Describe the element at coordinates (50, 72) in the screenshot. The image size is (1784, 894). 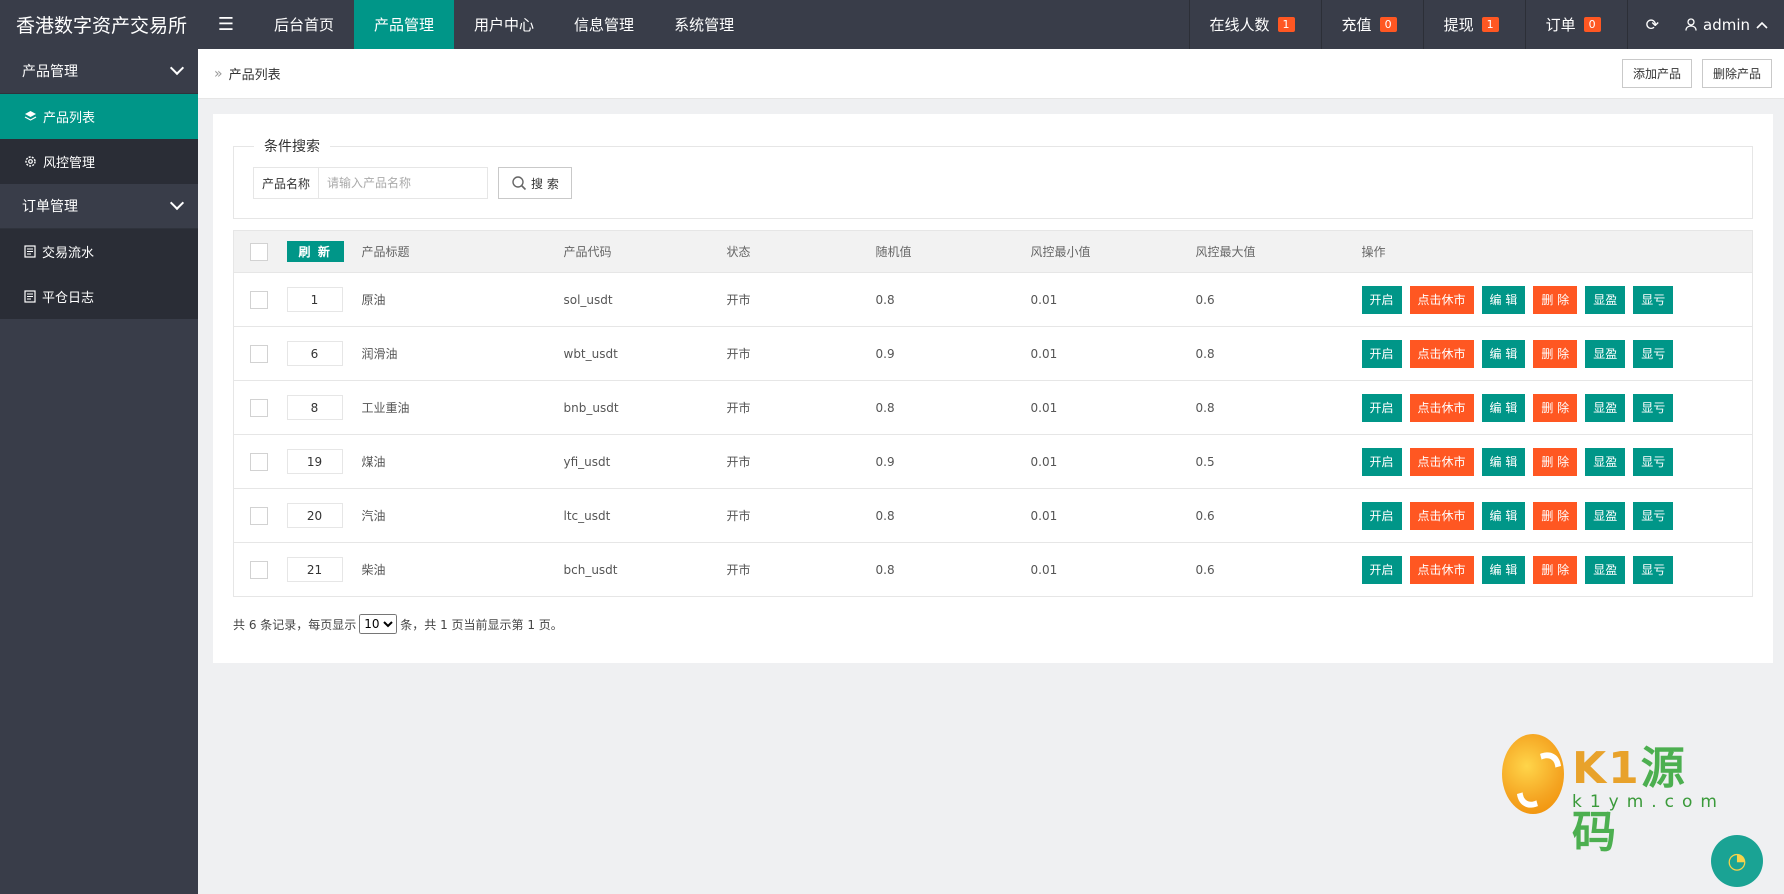
I see `sidebar-group-label: 产品管理` at that location.